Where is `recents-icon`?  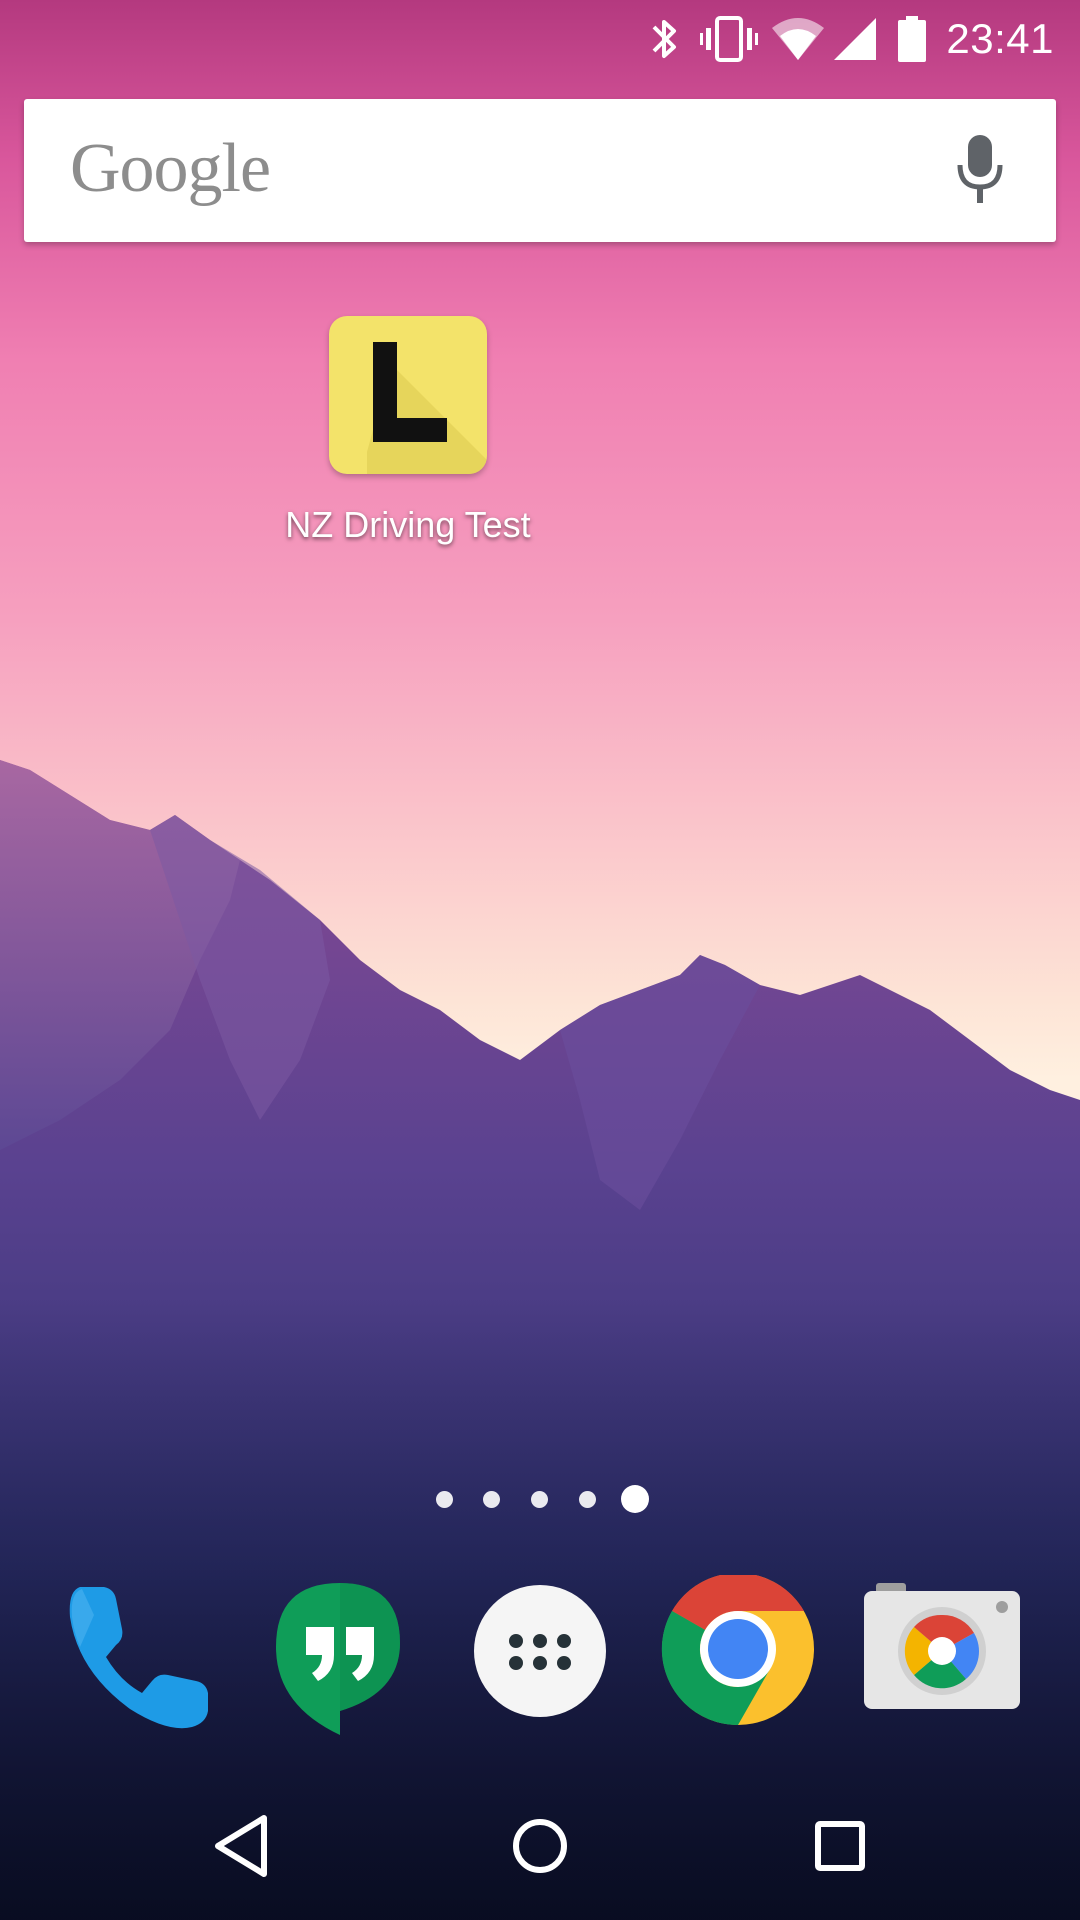
recents-icon is located at coordinates (840, 1846).